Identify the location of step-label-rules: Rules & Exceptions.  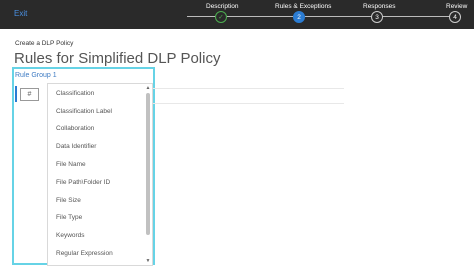
(303, 6).